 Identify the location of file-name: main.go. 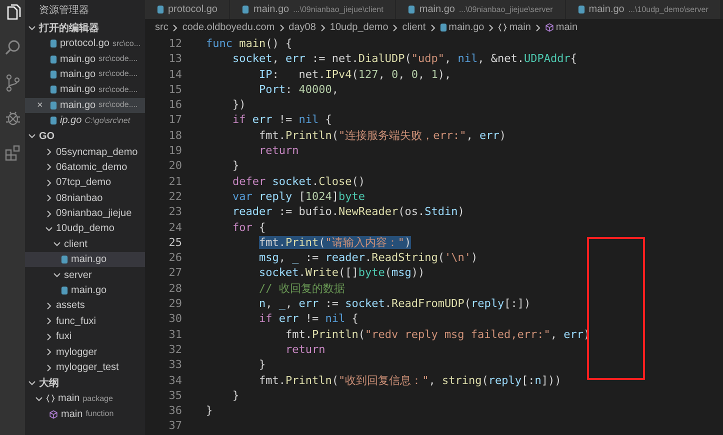
(78, 105).